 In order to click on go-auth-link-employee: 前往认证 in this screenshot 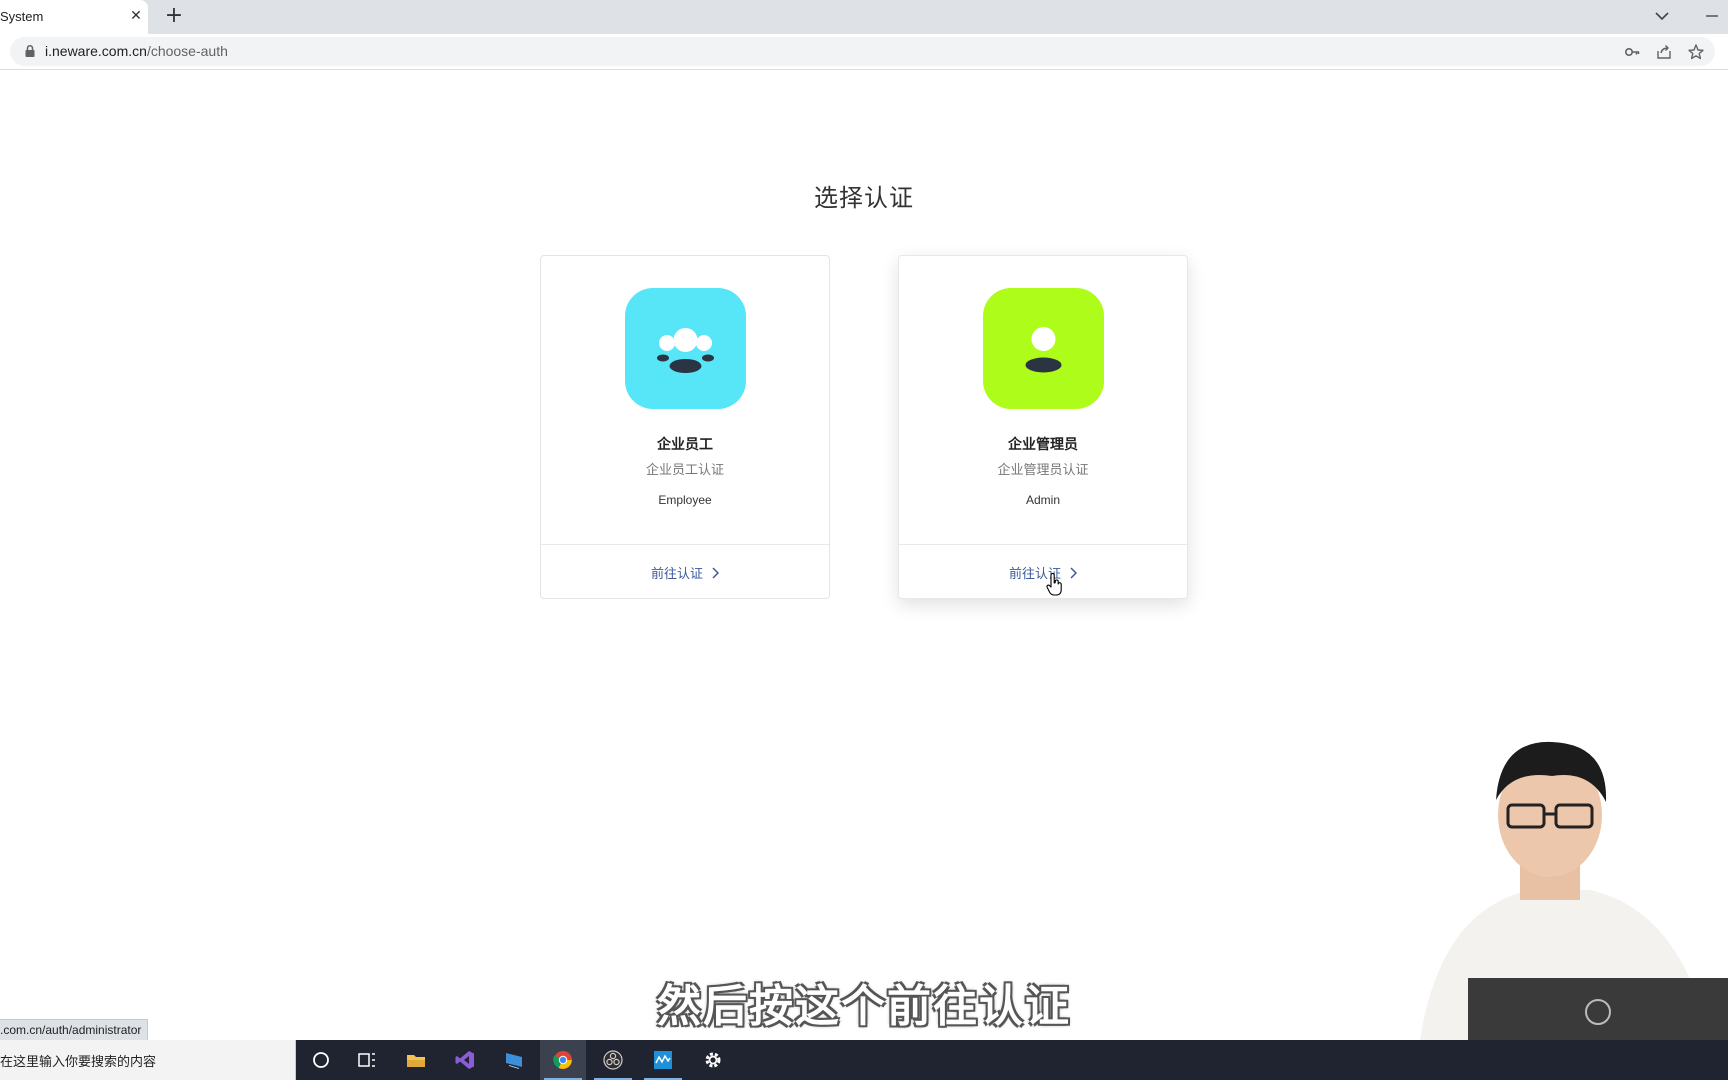, I will do `click(685, 573)`.